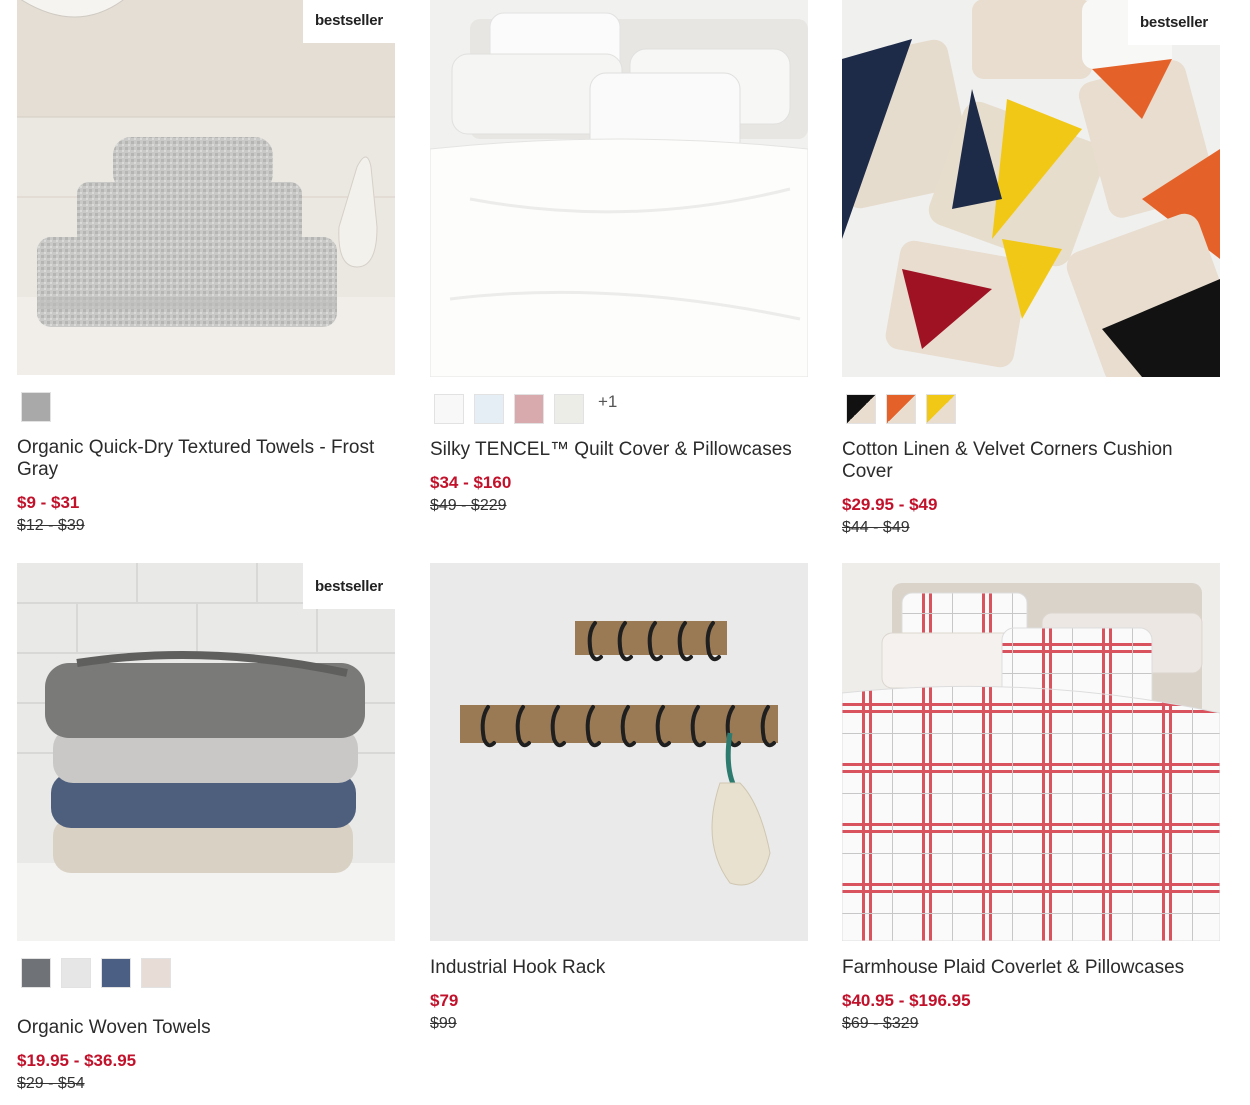 The width and height of the screenshot is (1250, 1105). Describe the element at coordinates (48, 502) in the screenshot. I see `sale-price: $9 - $31` at that location.